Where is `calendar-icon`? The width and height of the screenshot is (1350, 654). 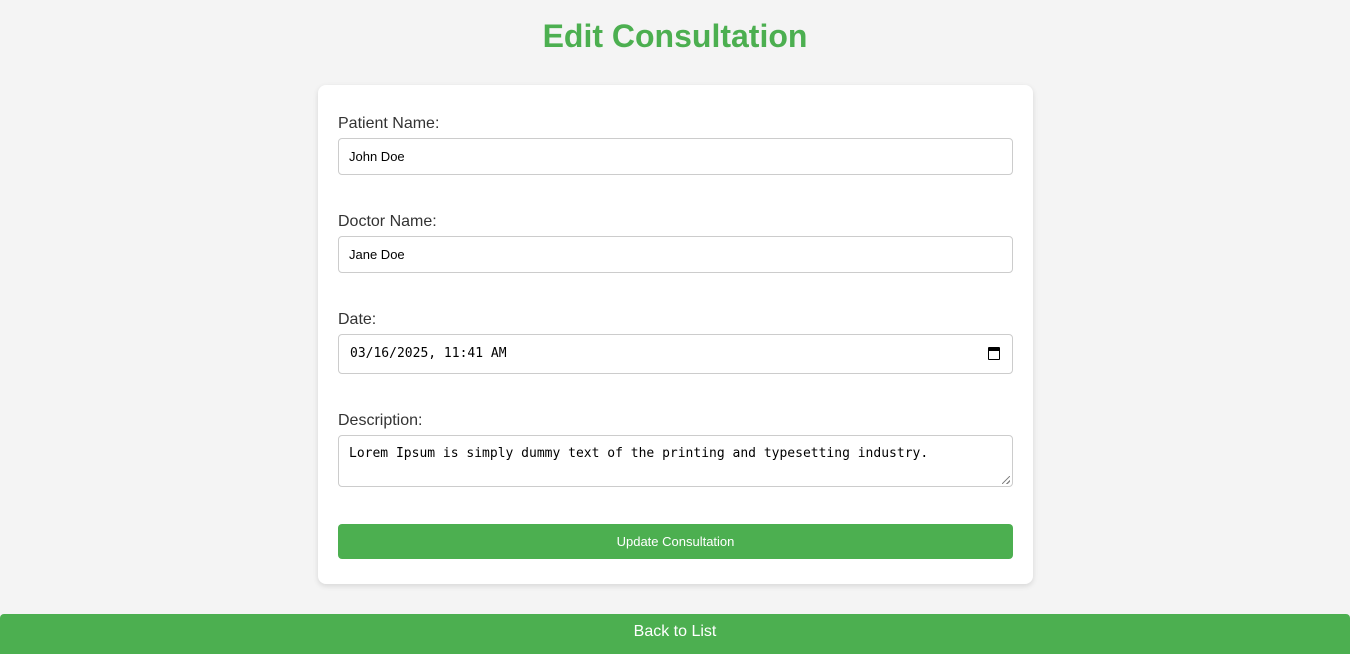 calendar-icon is located at coordinates (994, 353).